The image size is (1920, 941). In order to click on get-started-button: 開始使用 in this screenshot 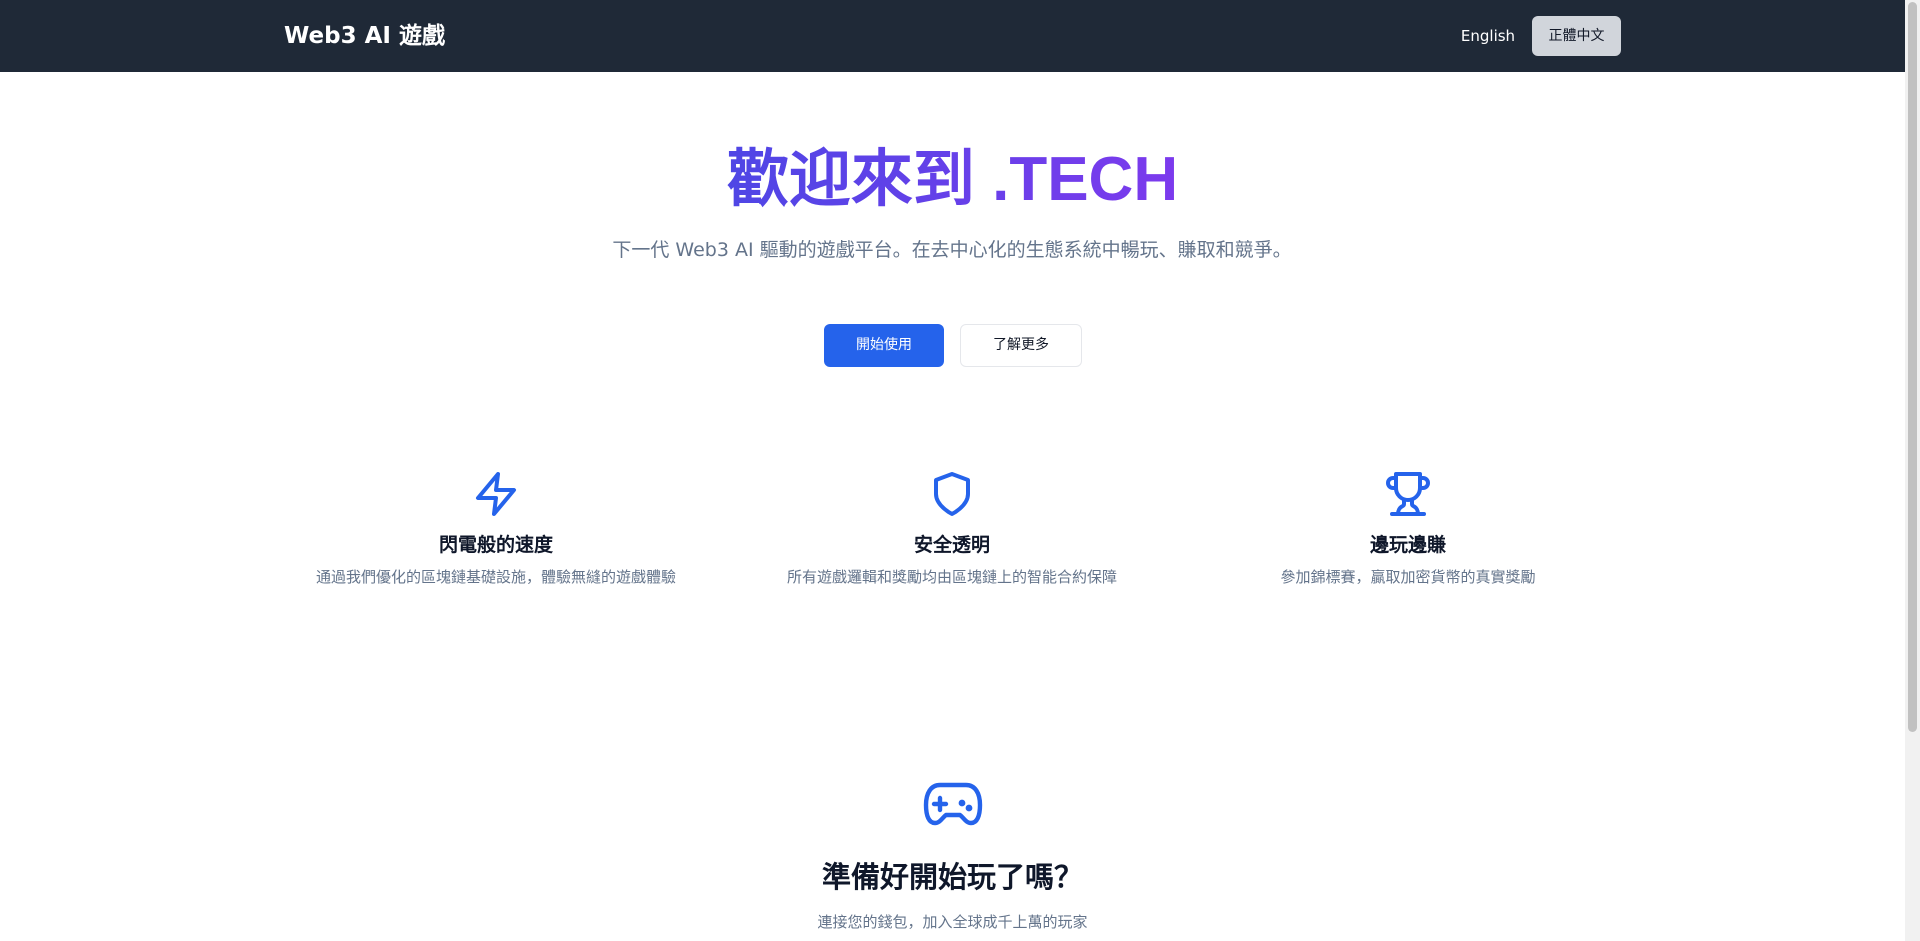, I will do `click(884, 345)`.